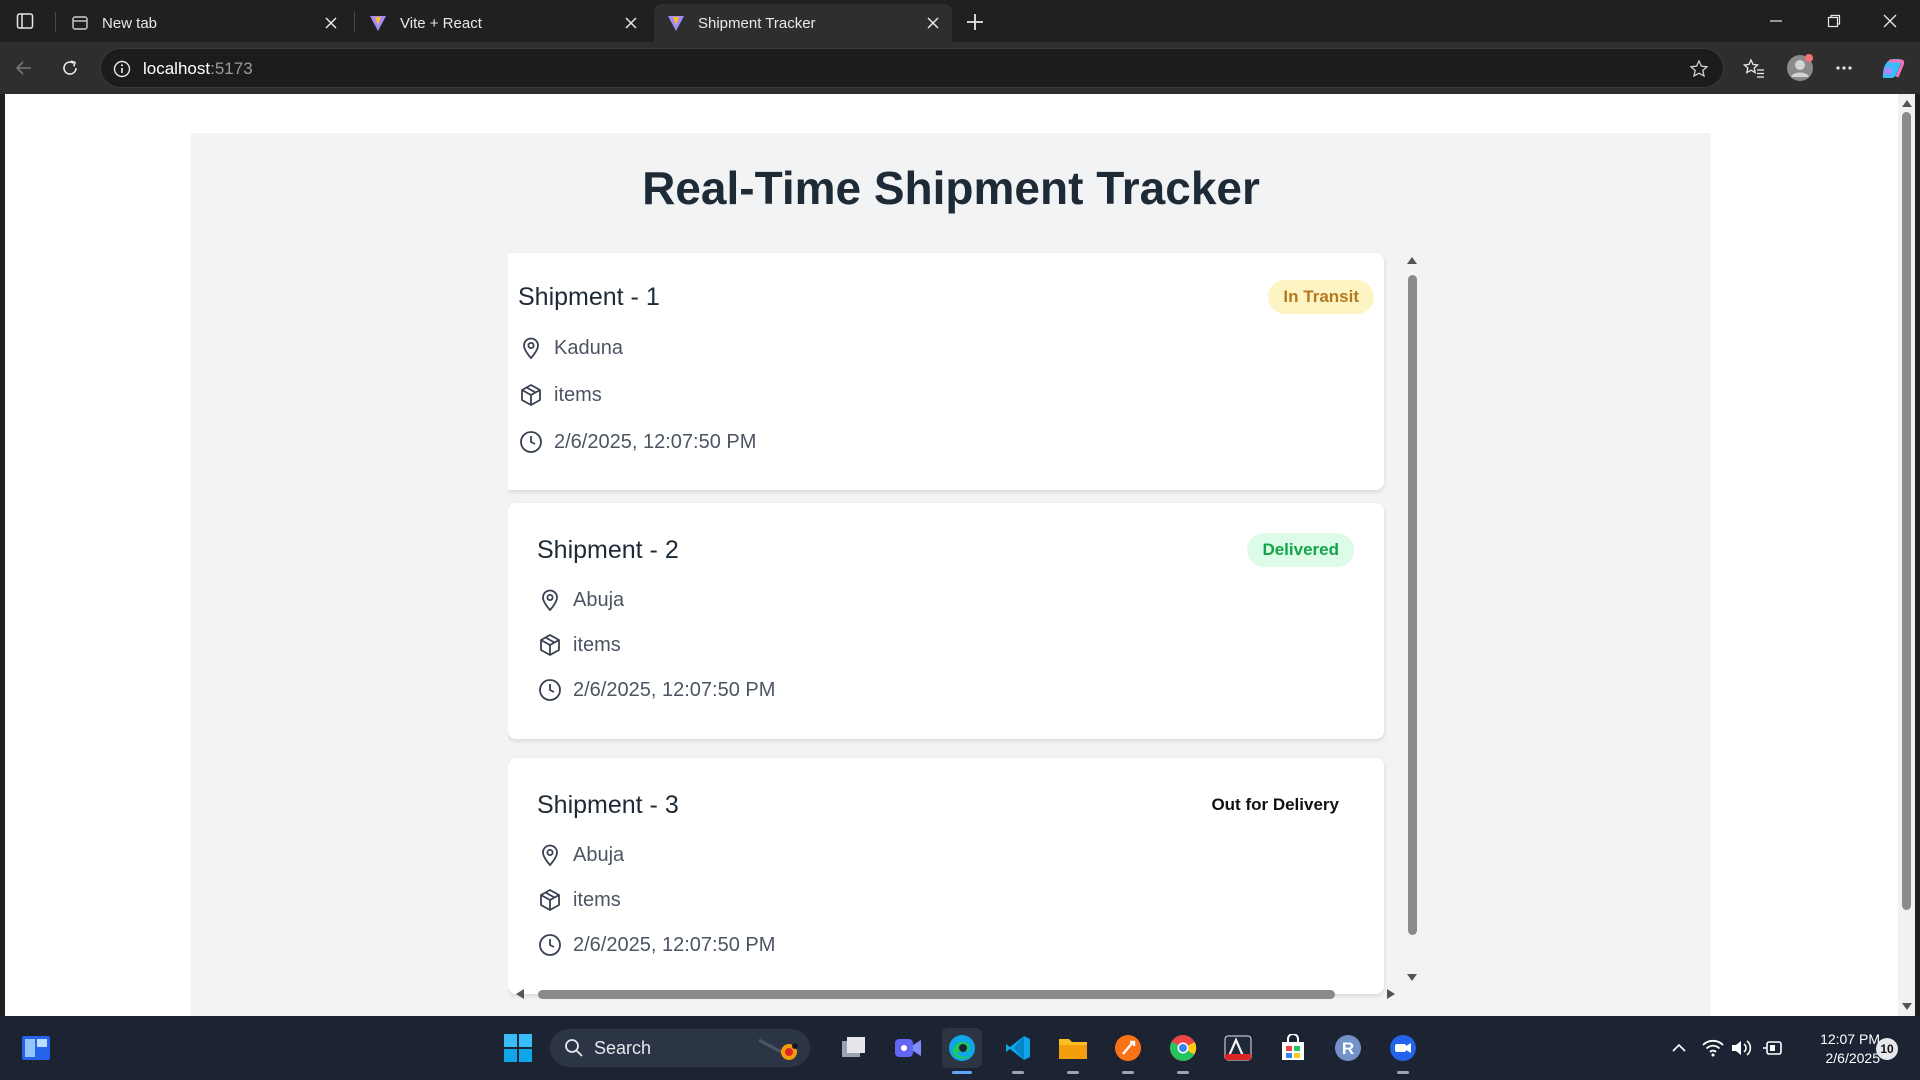 The image size is (1920, 1080). I want to click on more-options-button, so click(1844, 68).